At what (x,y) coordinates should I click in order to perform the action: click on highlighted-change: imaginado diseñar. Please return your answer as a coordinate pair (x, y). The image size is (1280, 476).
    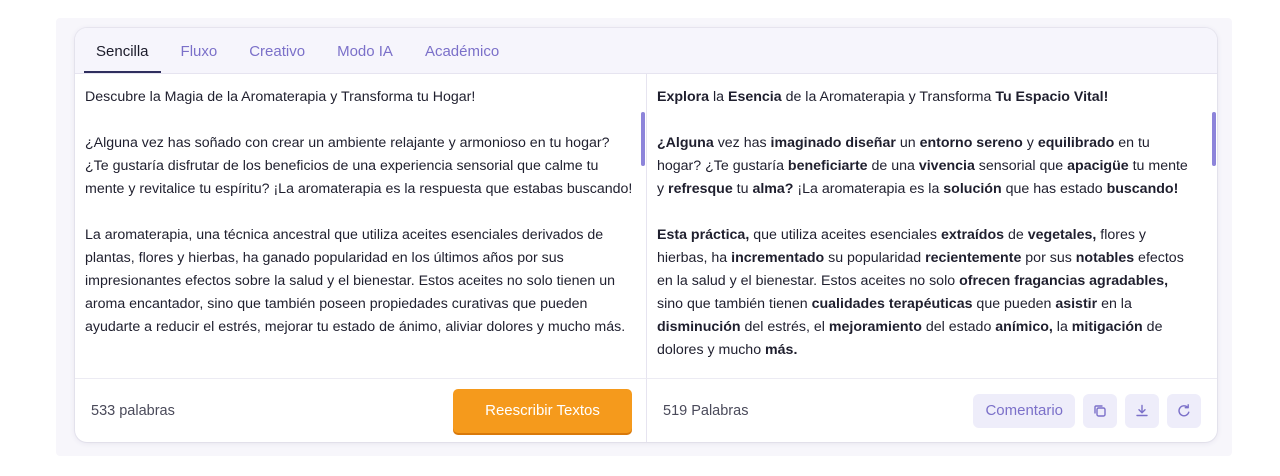
    Looking at the image, I should click on (833, 143).